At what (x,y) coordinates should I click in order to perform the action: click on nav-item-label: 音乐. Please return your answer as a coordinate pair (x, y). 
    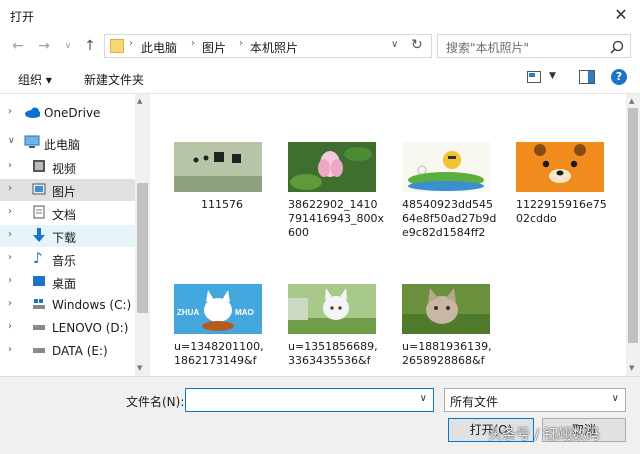
    Looking at the image, I should click on (64, 261).